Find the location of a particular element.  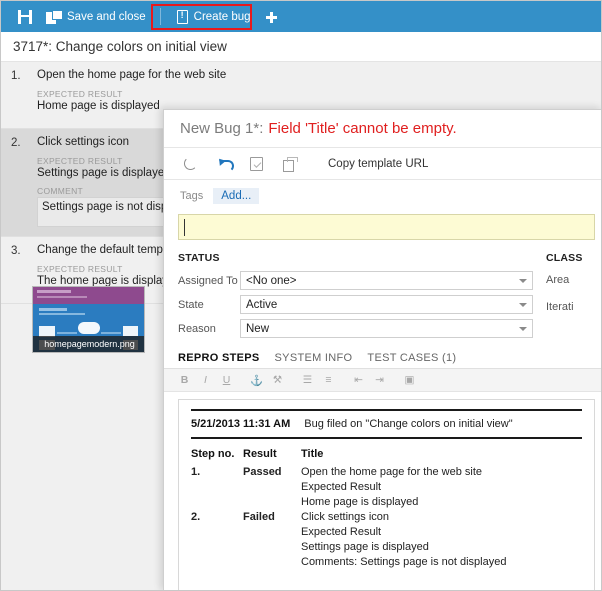

row-step-no: 1. is located at coordinates (196, 472).